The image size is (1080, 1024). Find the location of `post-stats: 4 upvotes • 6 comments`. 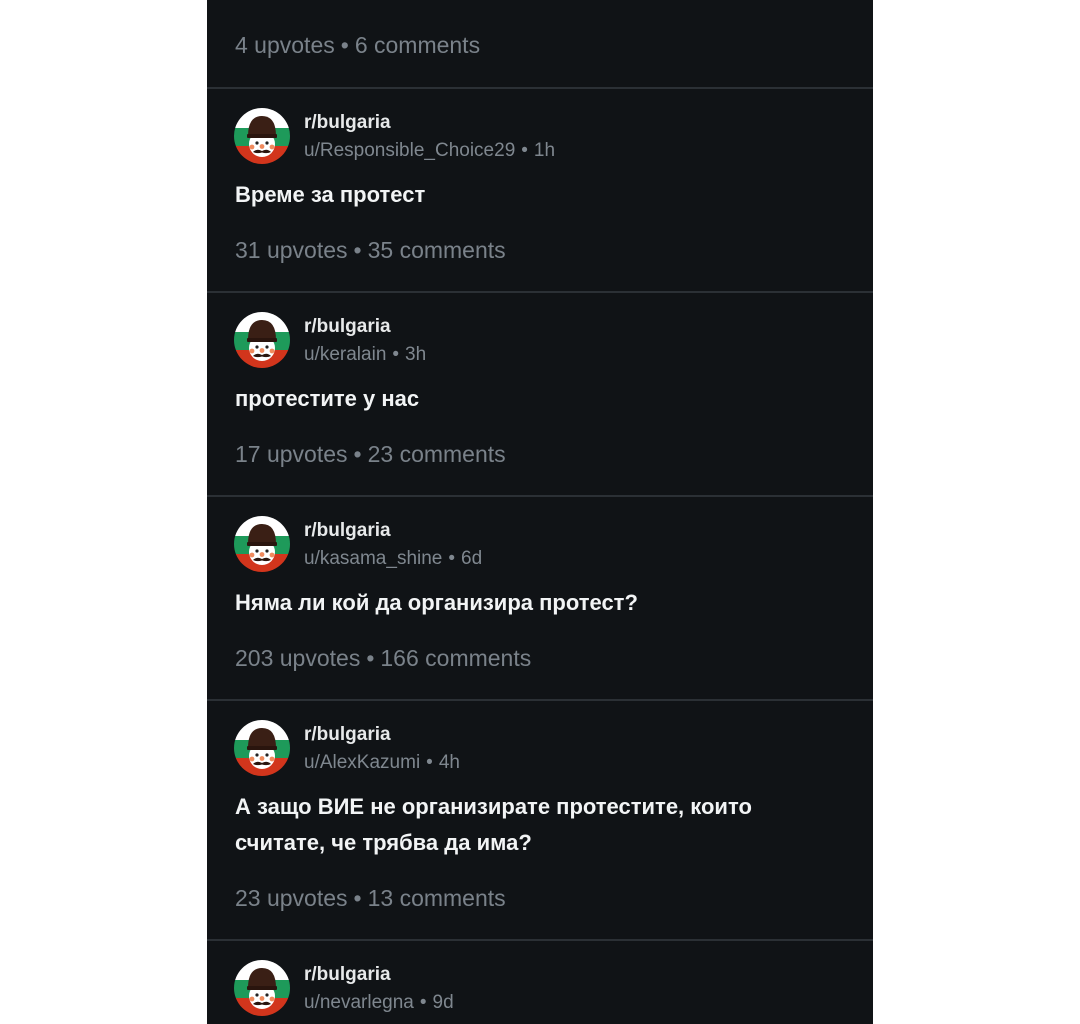

post-stats: 4 upvotes • 6 comments is located at coordinates (357, 45).